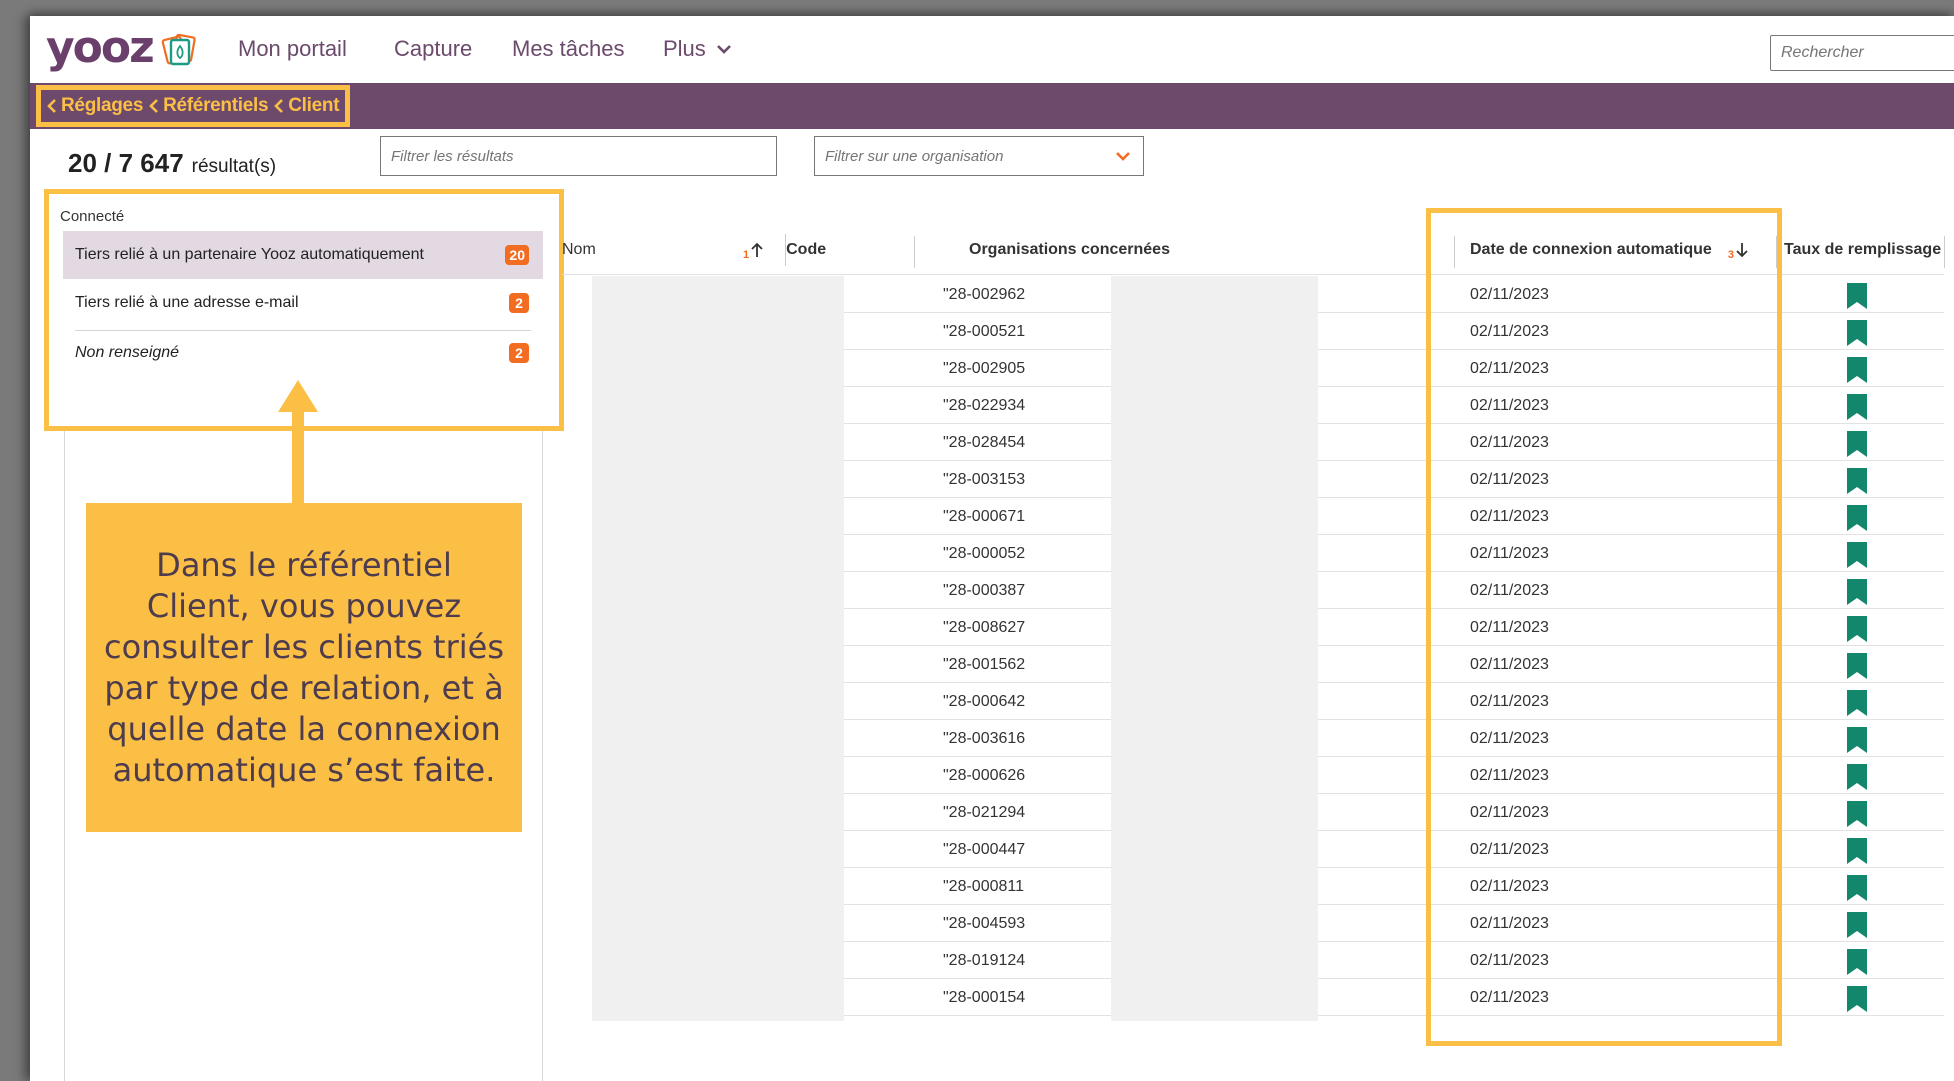 The image size is (1954, 1081). I want to click on cell-code: "28-000447, so click(984, 849).